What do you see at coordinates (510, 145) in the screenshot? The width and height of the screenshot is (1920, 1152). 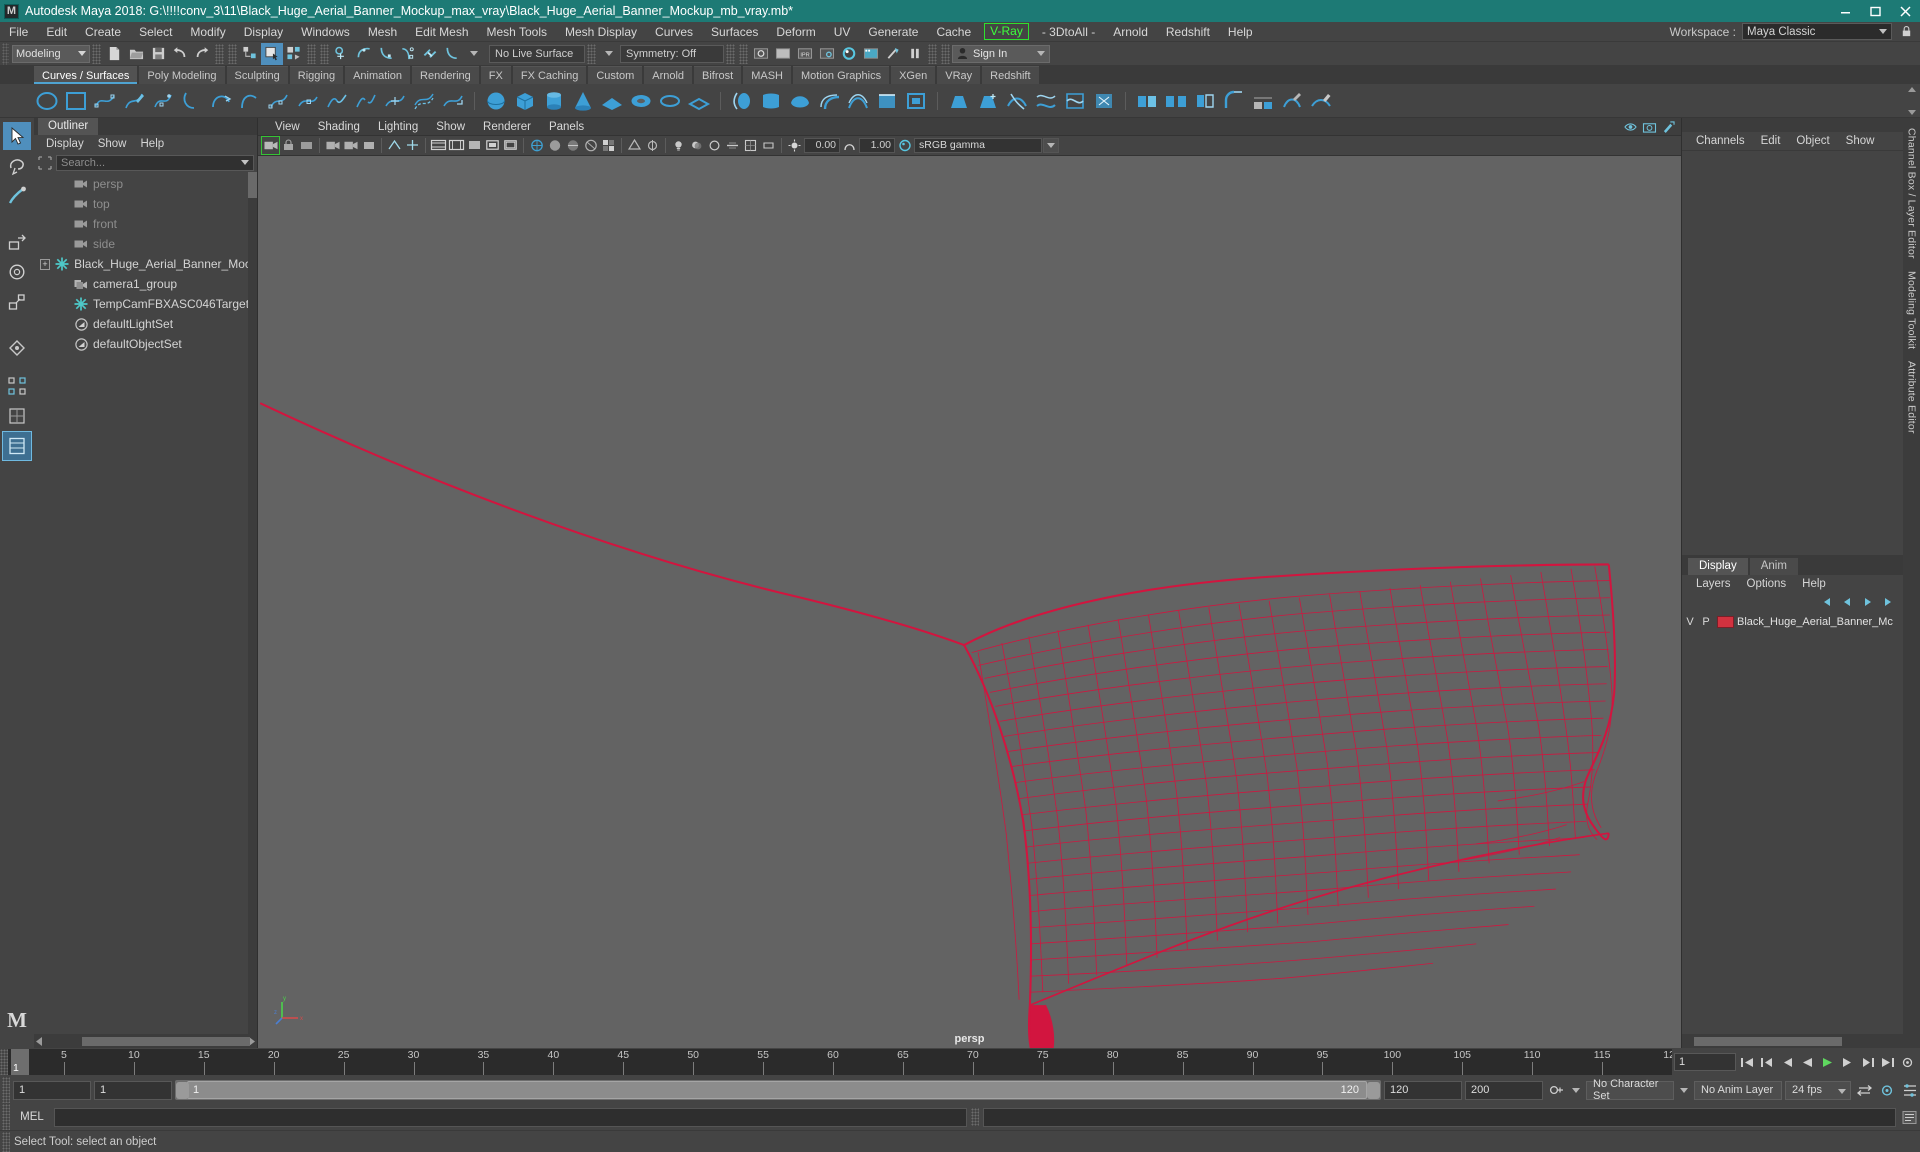 I see `safe-title-icon` at bounding box center [510, 145].